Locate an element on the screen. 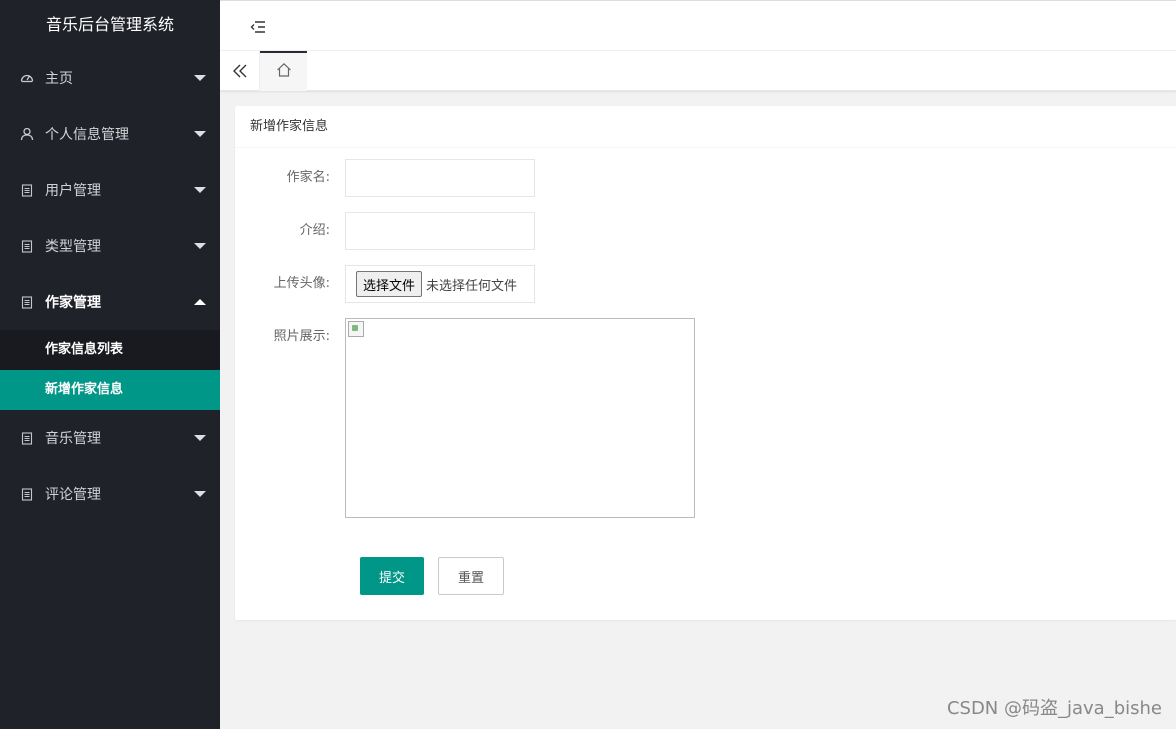 The width and height of the screenshot is (1176, 729). photo-preview-row: 照片展示: is located at coordinates (465, 418).